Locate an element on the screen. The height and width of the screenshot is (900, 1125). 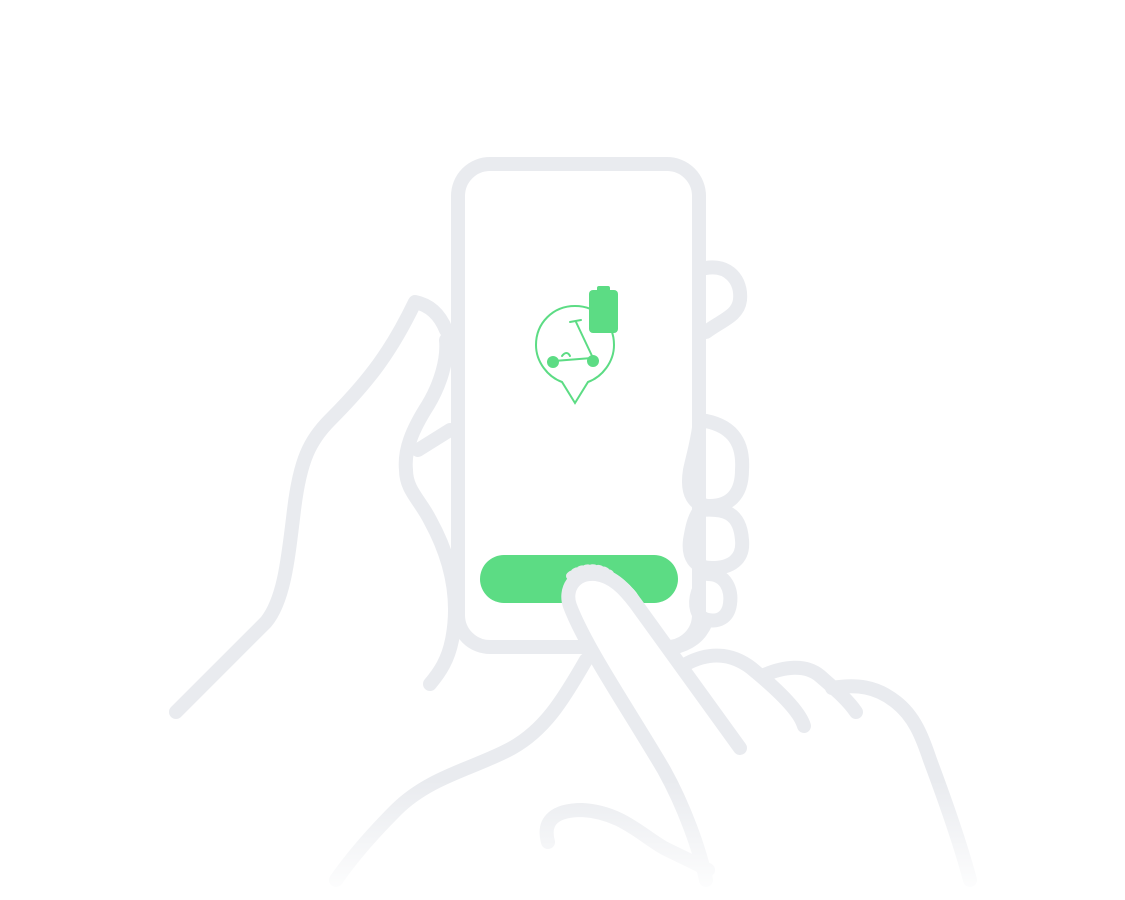
battery-full-icon is located at coordinates (603, 309).